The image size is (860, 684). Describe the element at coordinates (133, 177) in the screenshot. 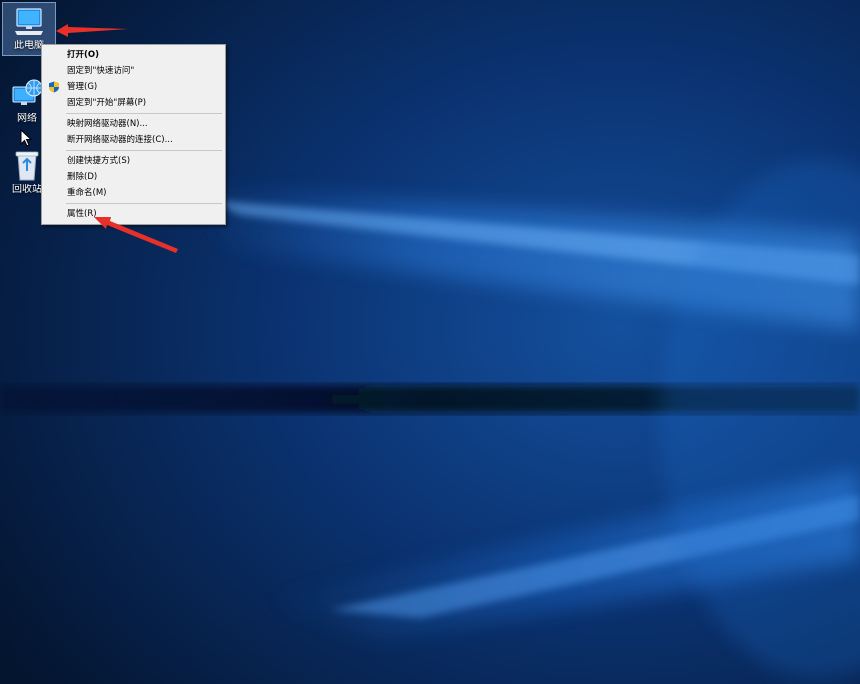

I see `menu-item-delete: 删除(D)` at that location.